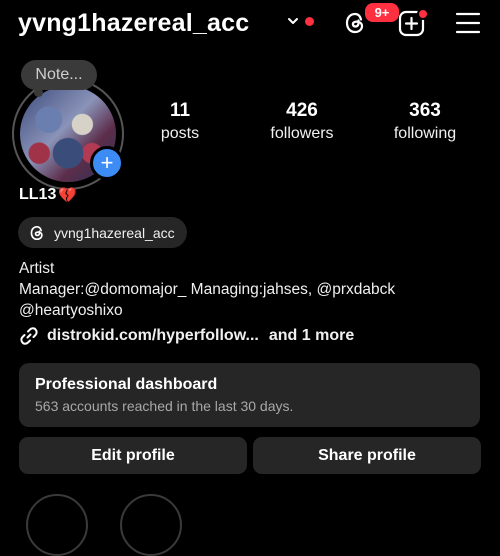 The height and width of the screenshot is (556, 500). I want to click on bio-line: @heartyoshixo, so click(254, 310).